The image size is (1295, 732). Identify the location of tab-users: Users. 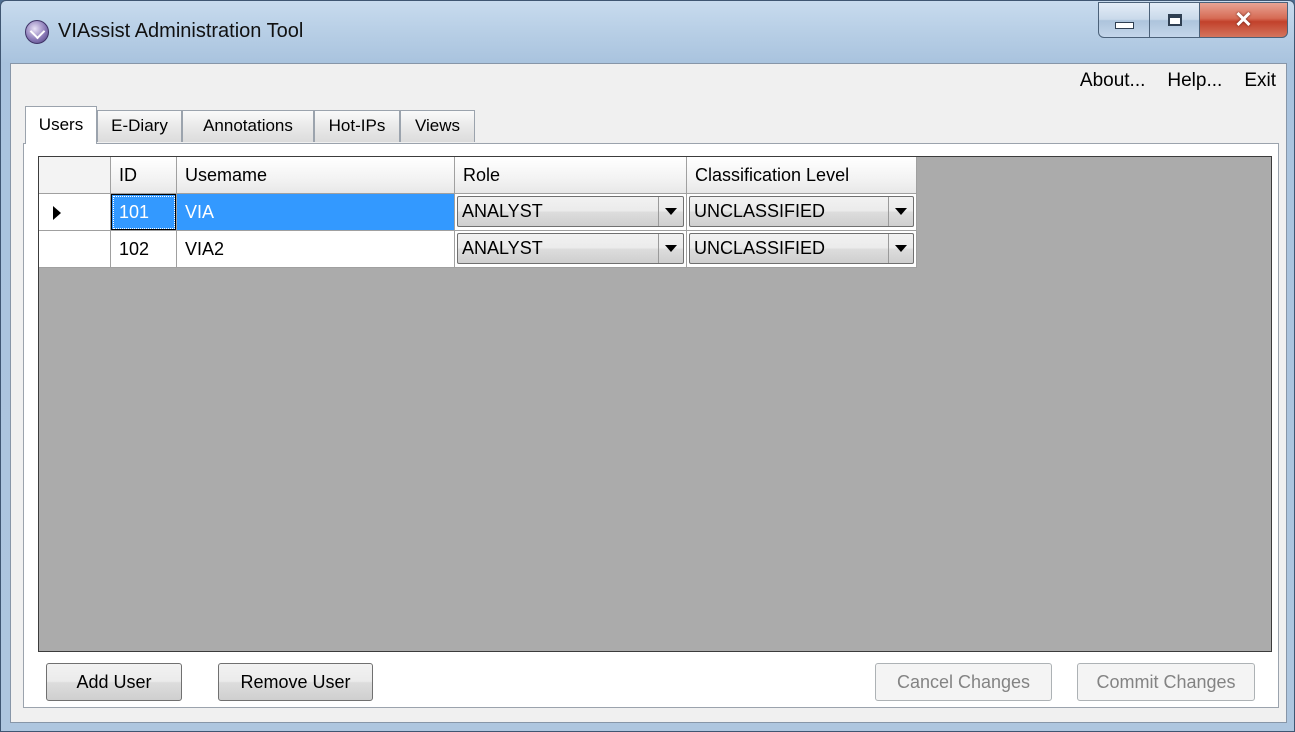
(61, 125).